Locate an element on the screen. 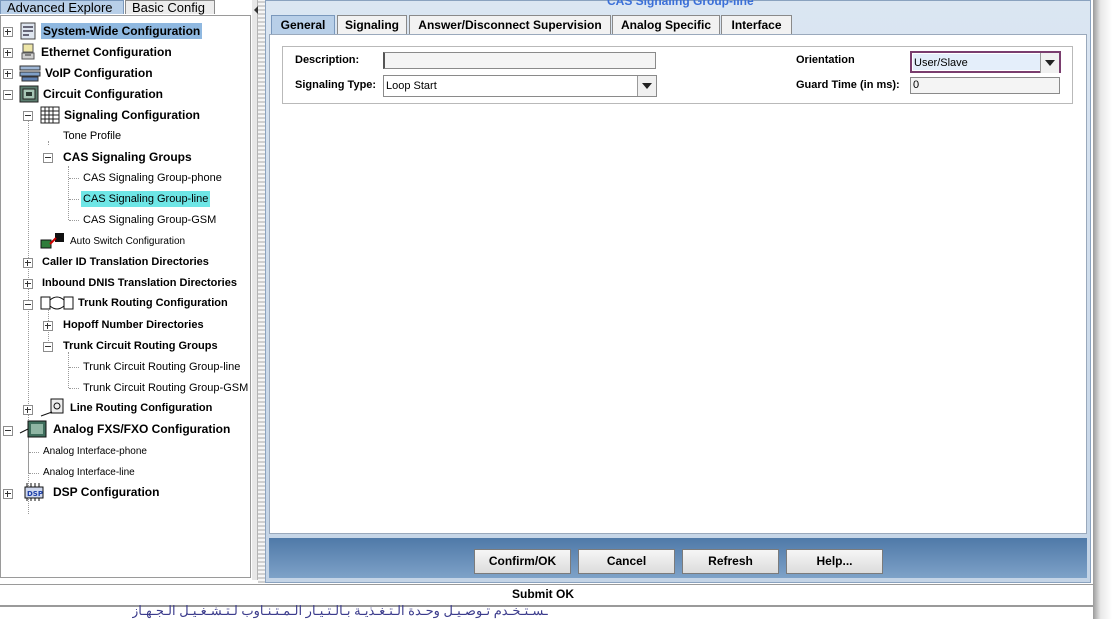 The width and height of the screenshot is (1112, 619). routing-icon is located at coordinates (57, 303).